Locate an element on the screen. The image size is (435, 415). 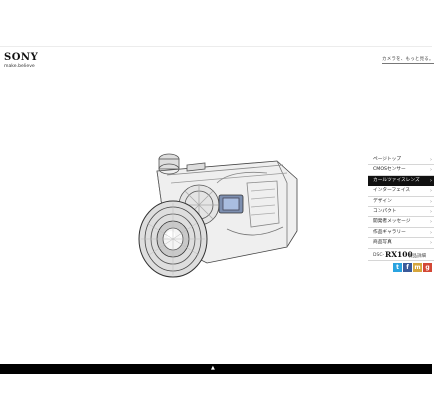
facebook-icon: f is located at coordinates (407, 267).